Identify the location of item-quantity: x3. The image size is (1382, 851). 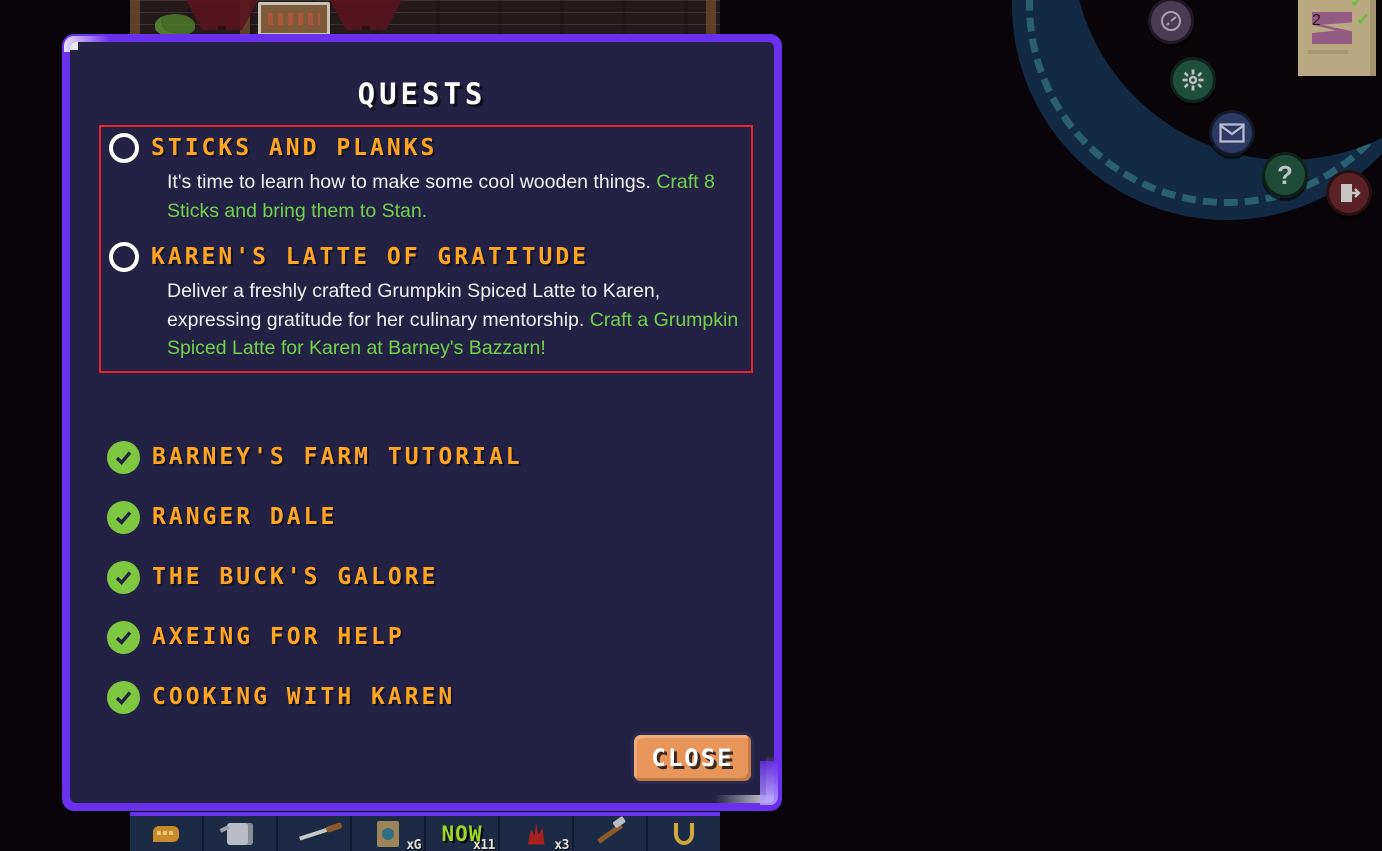
(561, 844).